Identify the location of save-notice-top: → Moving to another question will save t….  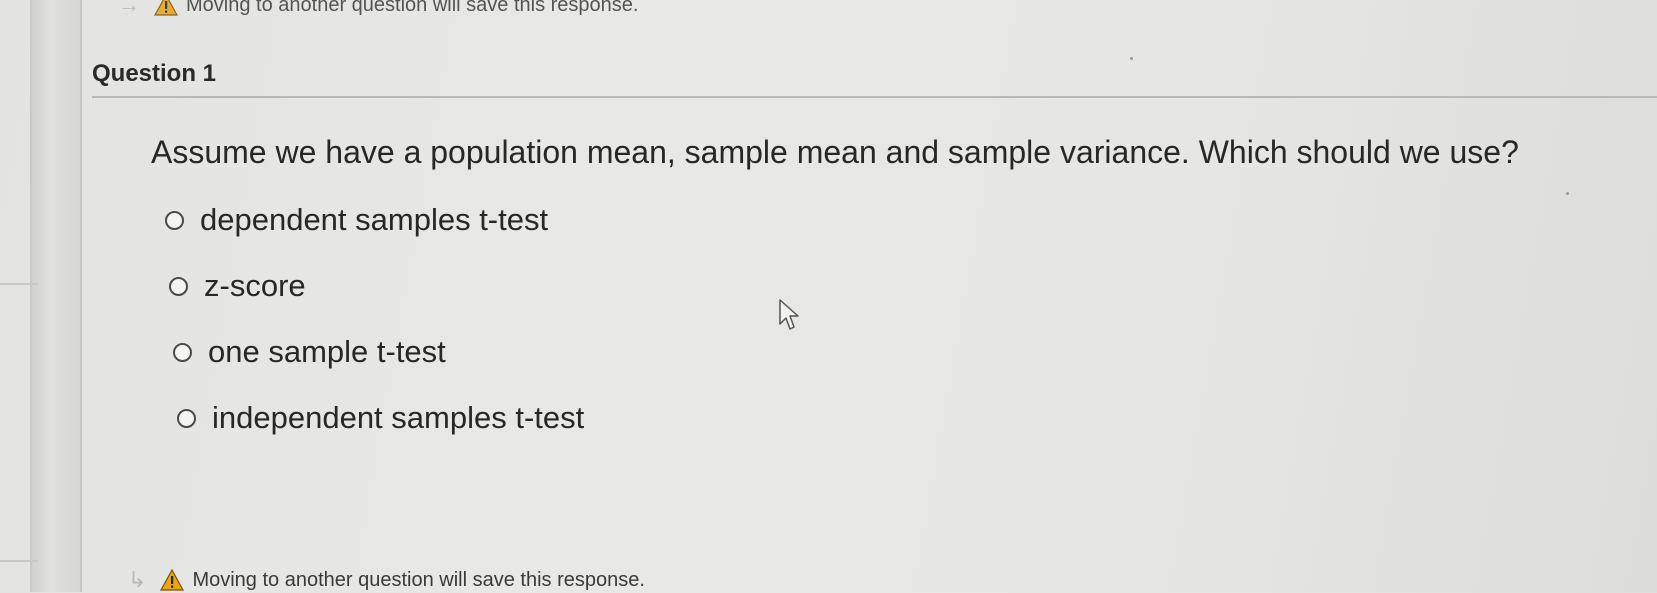
(378, 9).